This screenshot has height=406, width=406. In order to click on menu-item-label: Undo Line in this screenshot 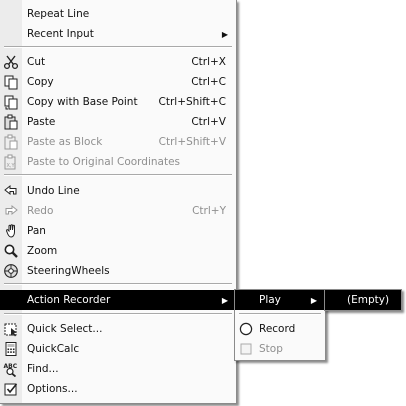, I will do `click(53, 191)`.